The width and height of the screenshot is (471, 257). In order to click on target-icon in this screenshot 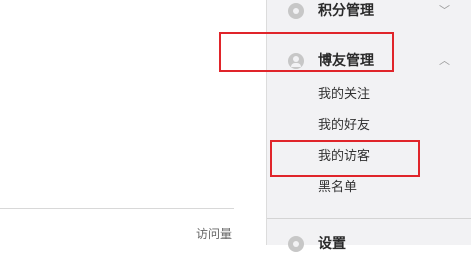, I will do `click(296, 11)`.